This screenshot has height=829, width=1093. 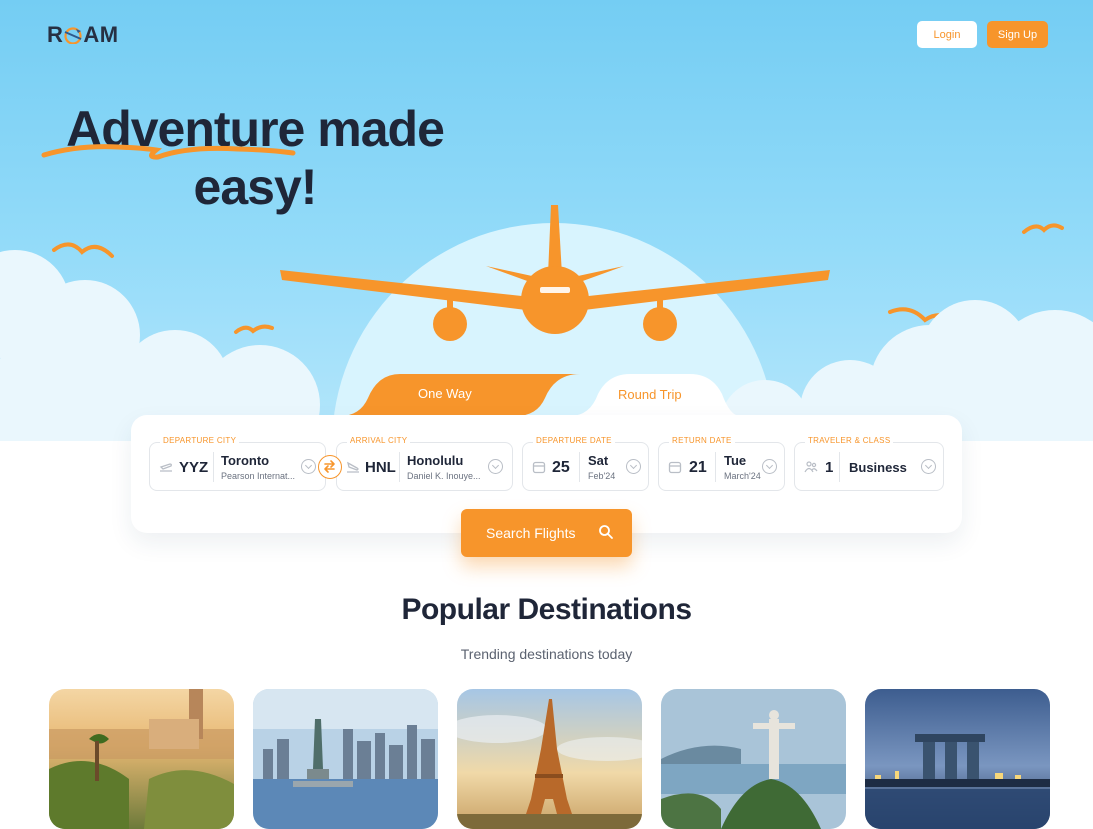 I want to click on takeoff-icon, so click(x=165, y=467).